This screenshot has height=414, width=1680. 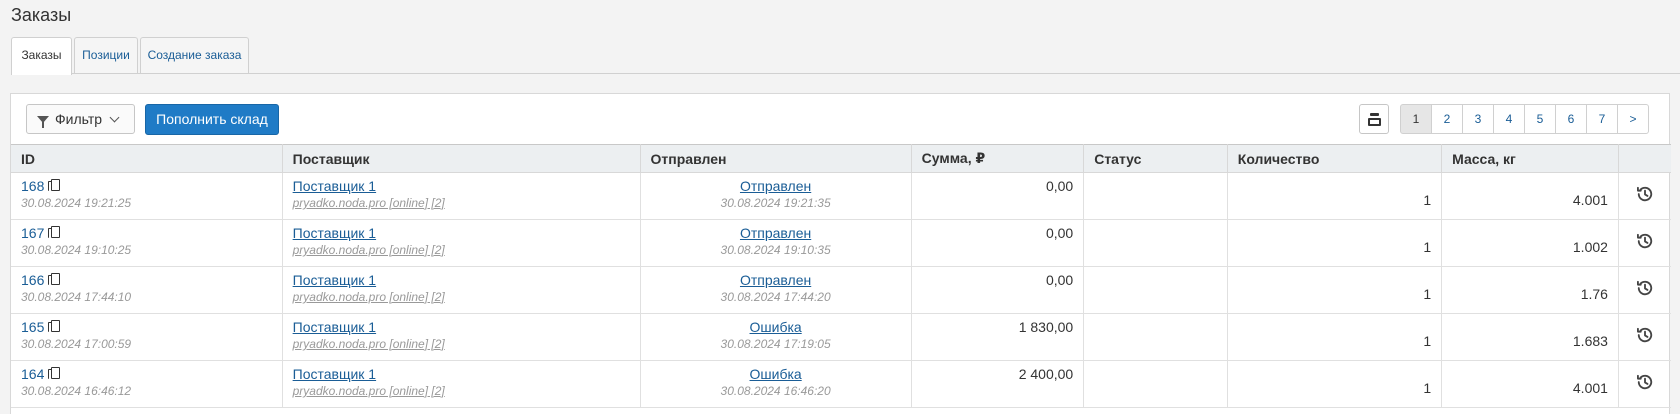 I want to click on cell-mass: 1.002, so click(x=1530, y=243).